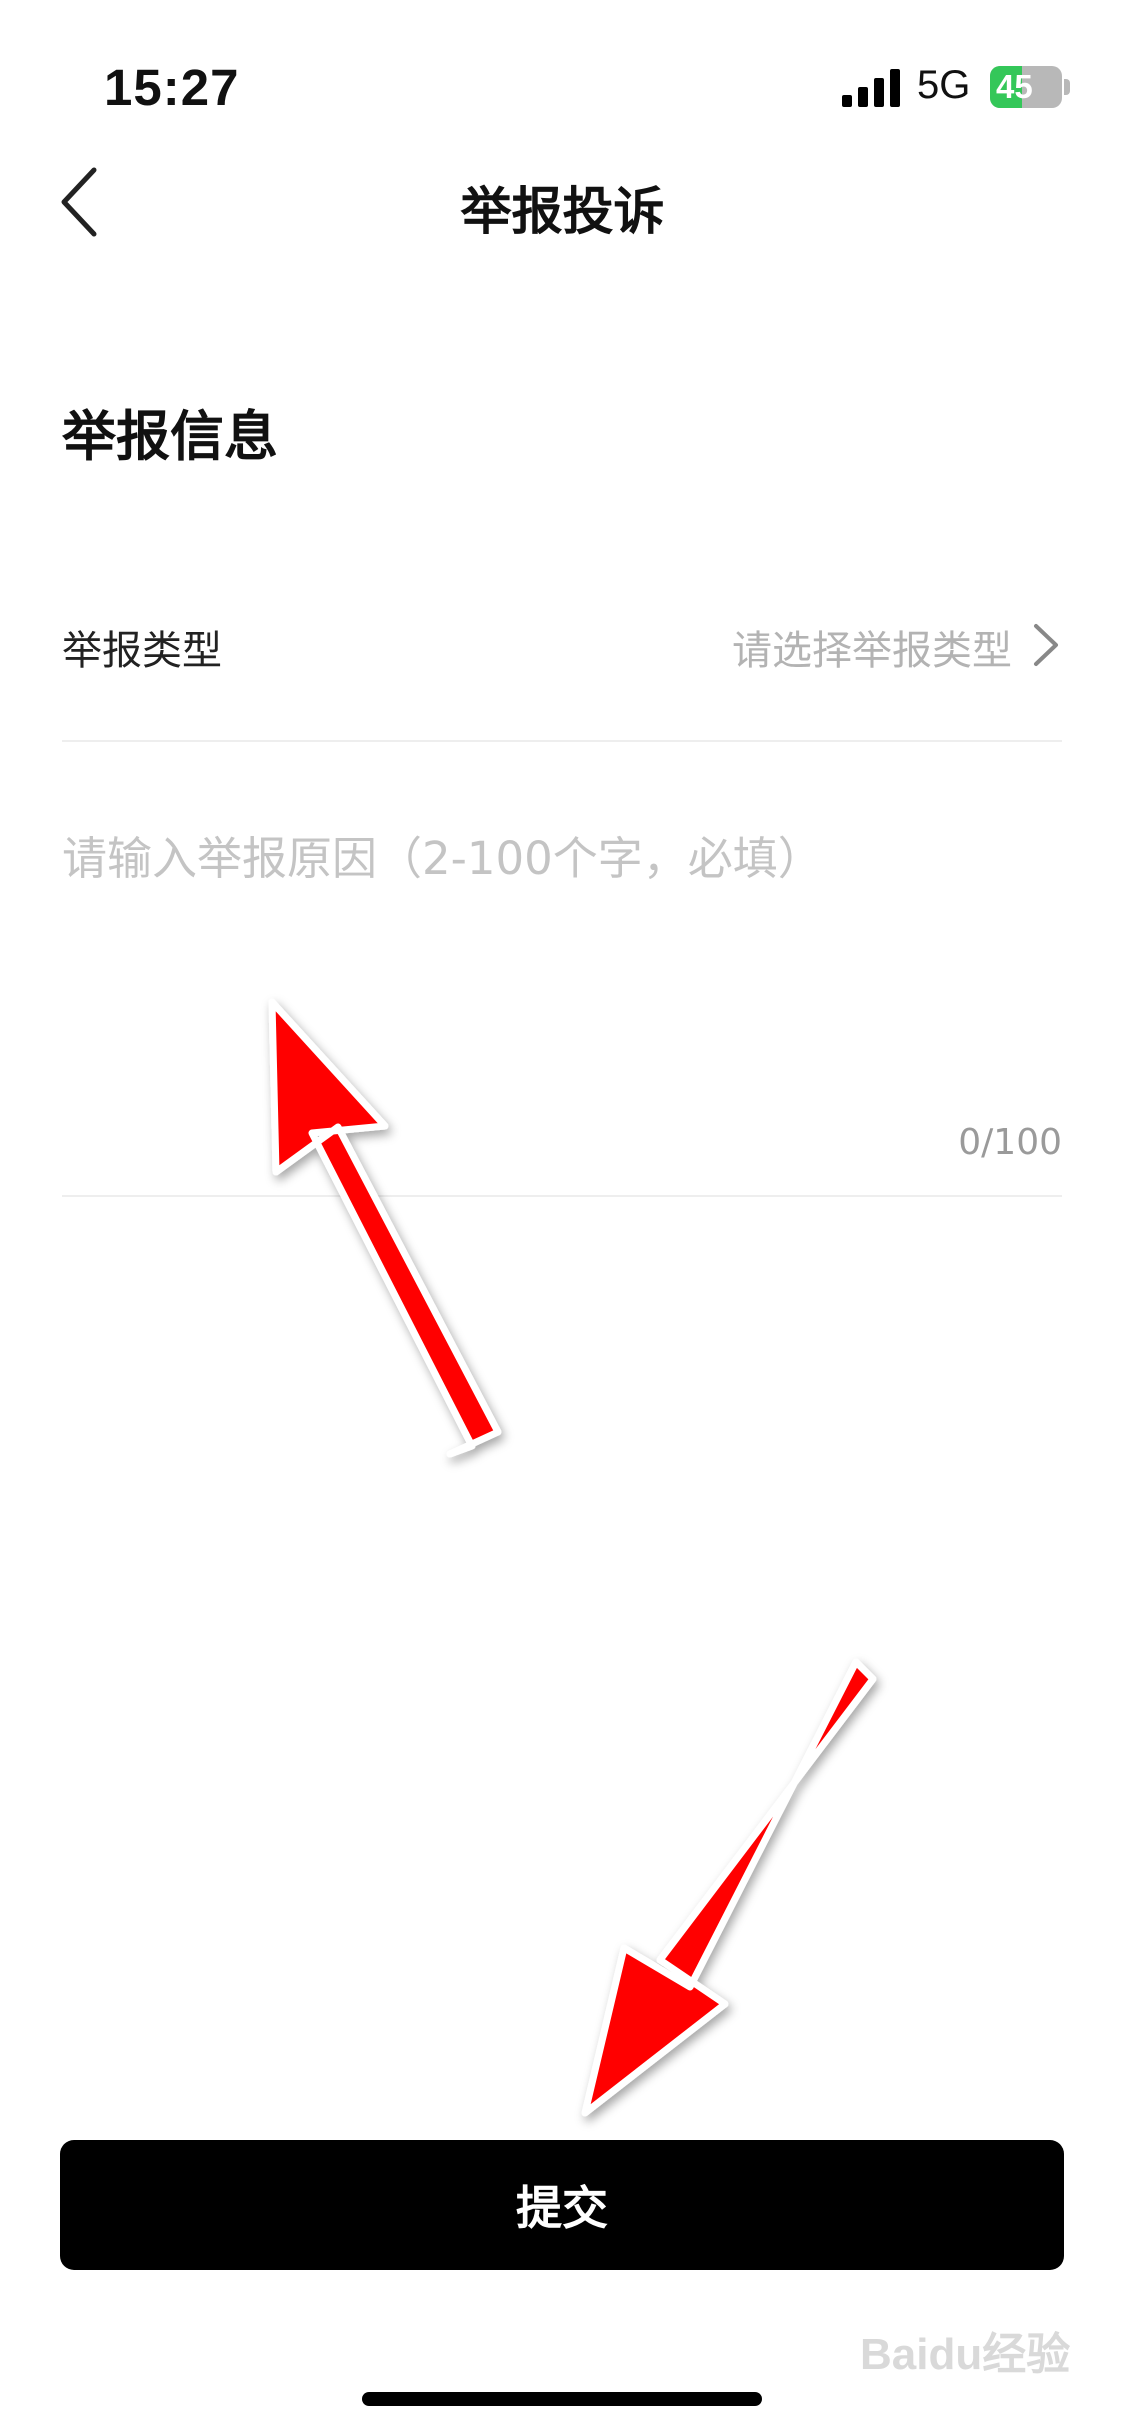  I want to click on home-indicator, so click(562, 2399).